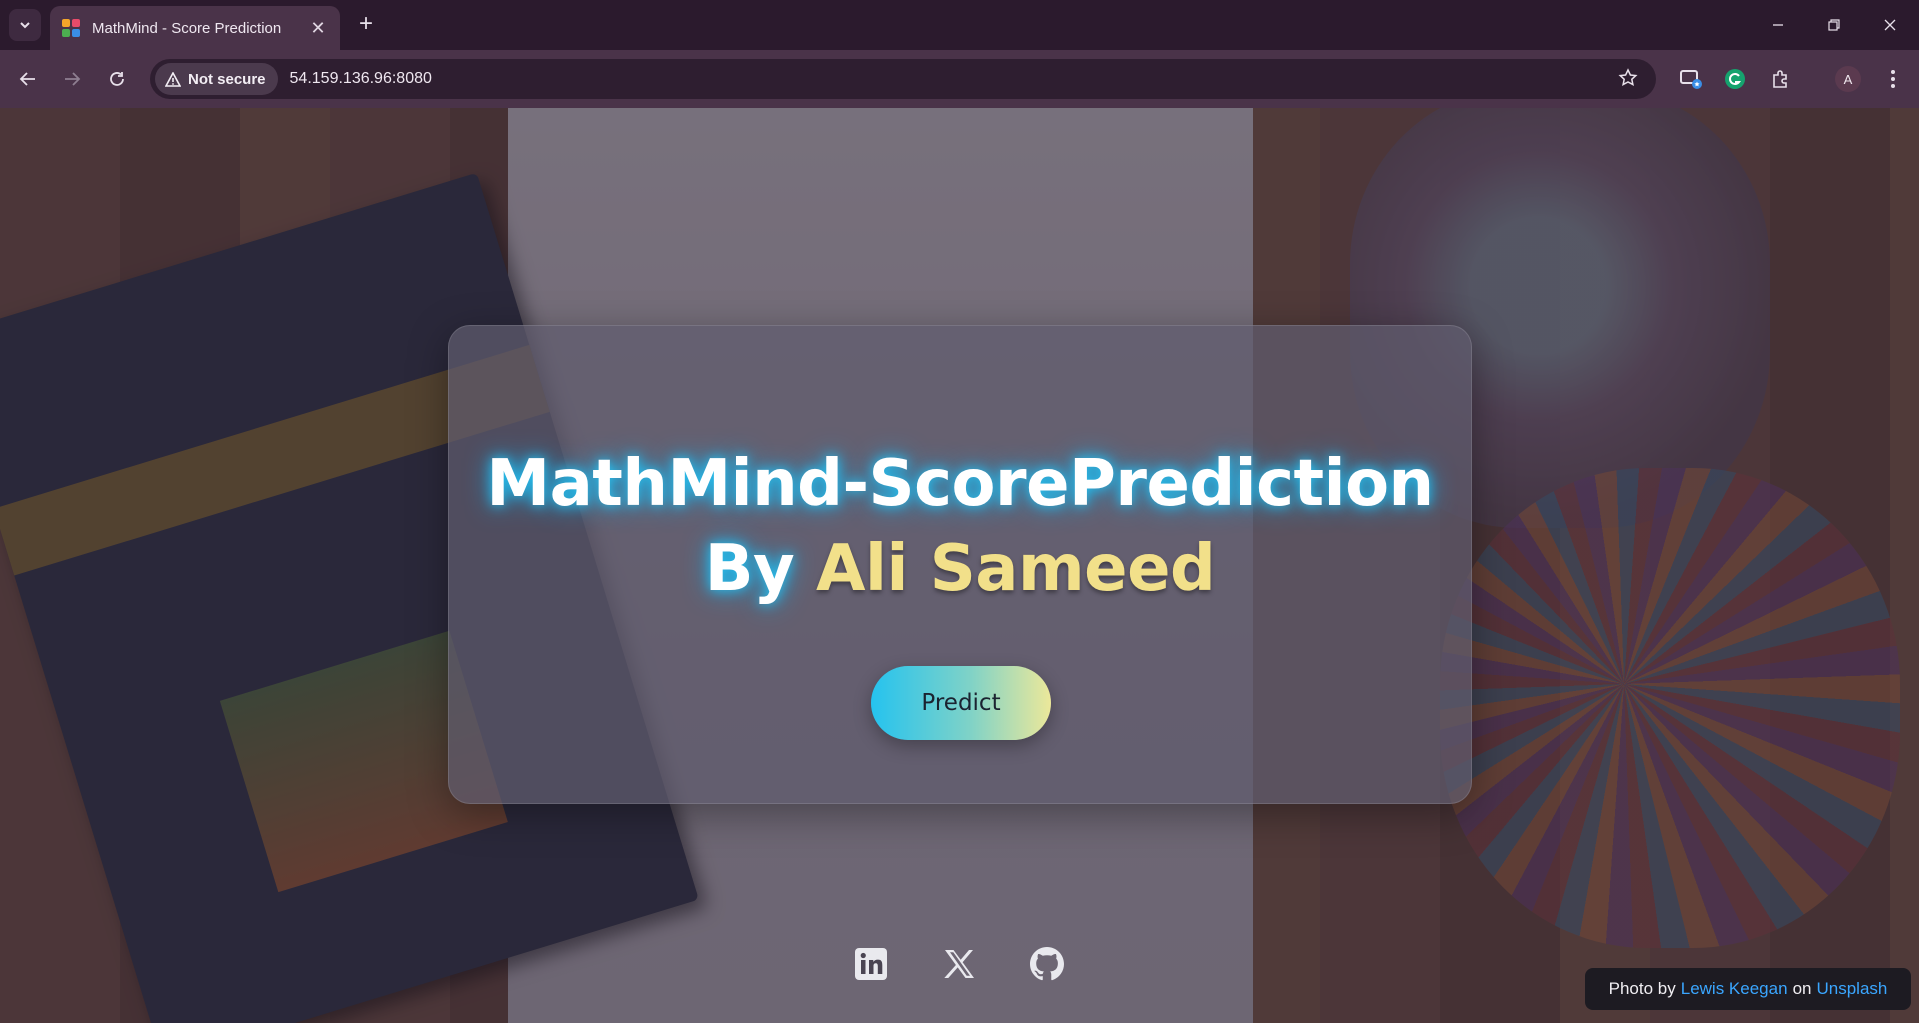 The image size is (1919, 1023). I want to click on github-link, so click(1047, 964).